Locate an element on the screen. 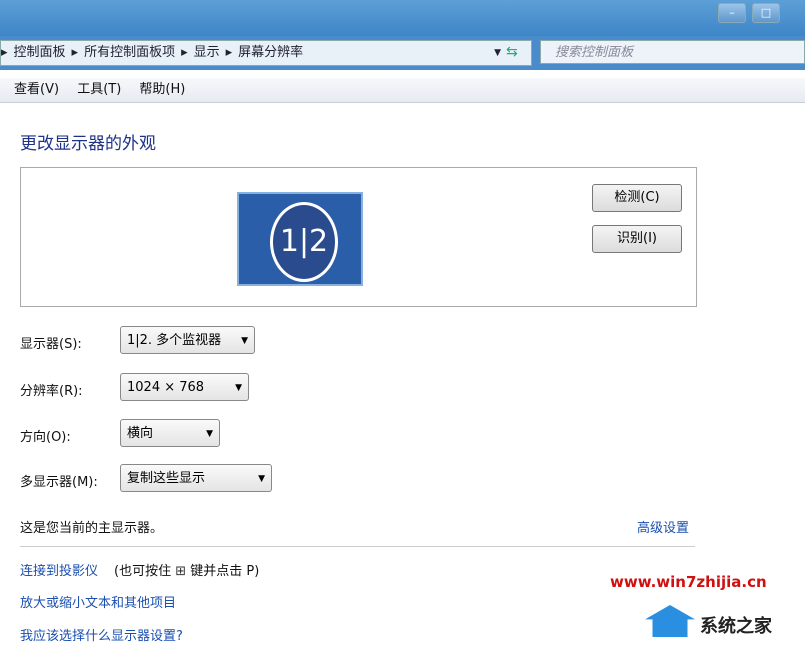  which-settings-link: 我应该选择什么显示器设置? is located at coordinates (101, 634).